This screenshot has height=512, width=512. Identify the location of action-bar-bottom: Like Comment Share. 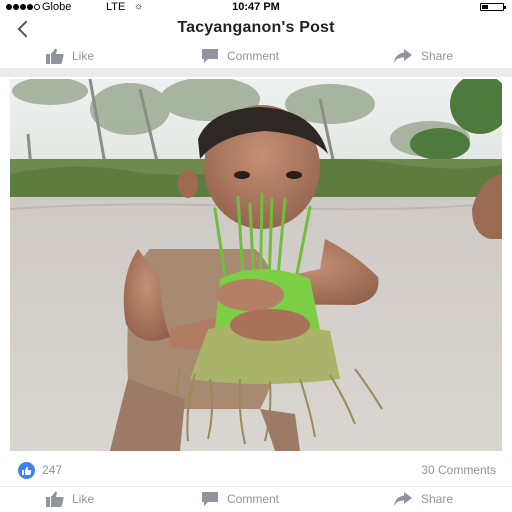
(256, 498).